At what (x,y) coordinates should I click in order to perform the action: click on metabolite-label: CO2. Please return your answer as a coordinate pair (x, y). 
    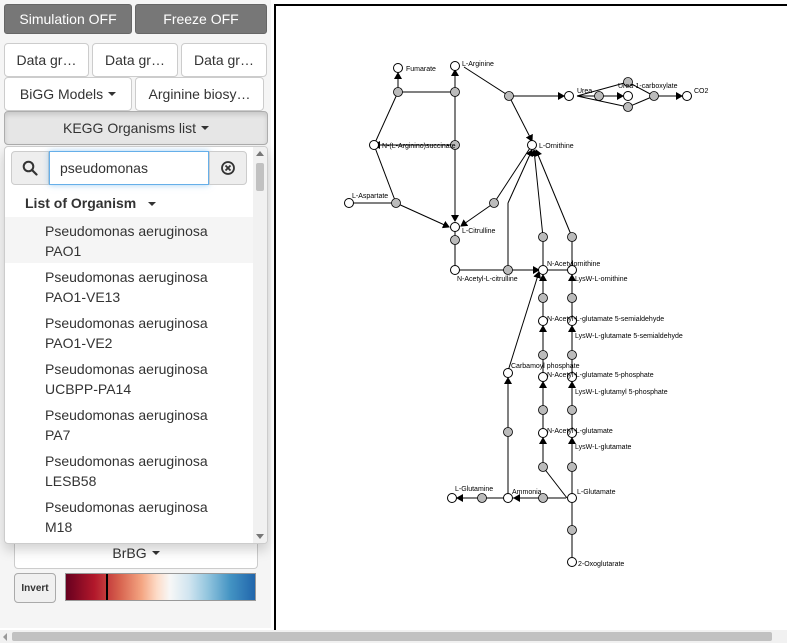
    Looking at the image, I should click on (701, 91).